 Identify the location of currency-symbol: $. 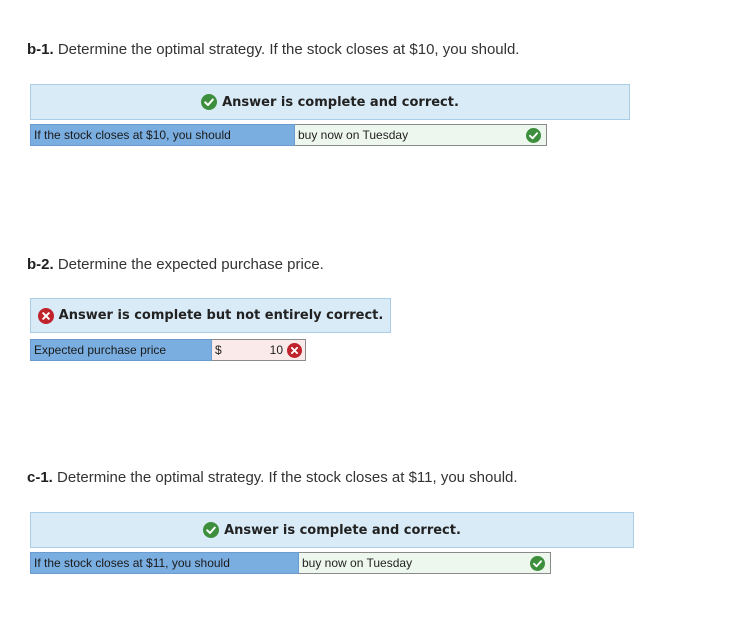
(218, 350).